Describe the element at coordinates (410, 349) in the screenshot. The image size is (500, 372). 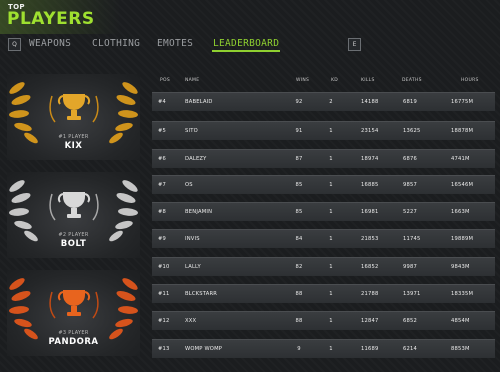
I see `row-deaths: 6214` at that location.